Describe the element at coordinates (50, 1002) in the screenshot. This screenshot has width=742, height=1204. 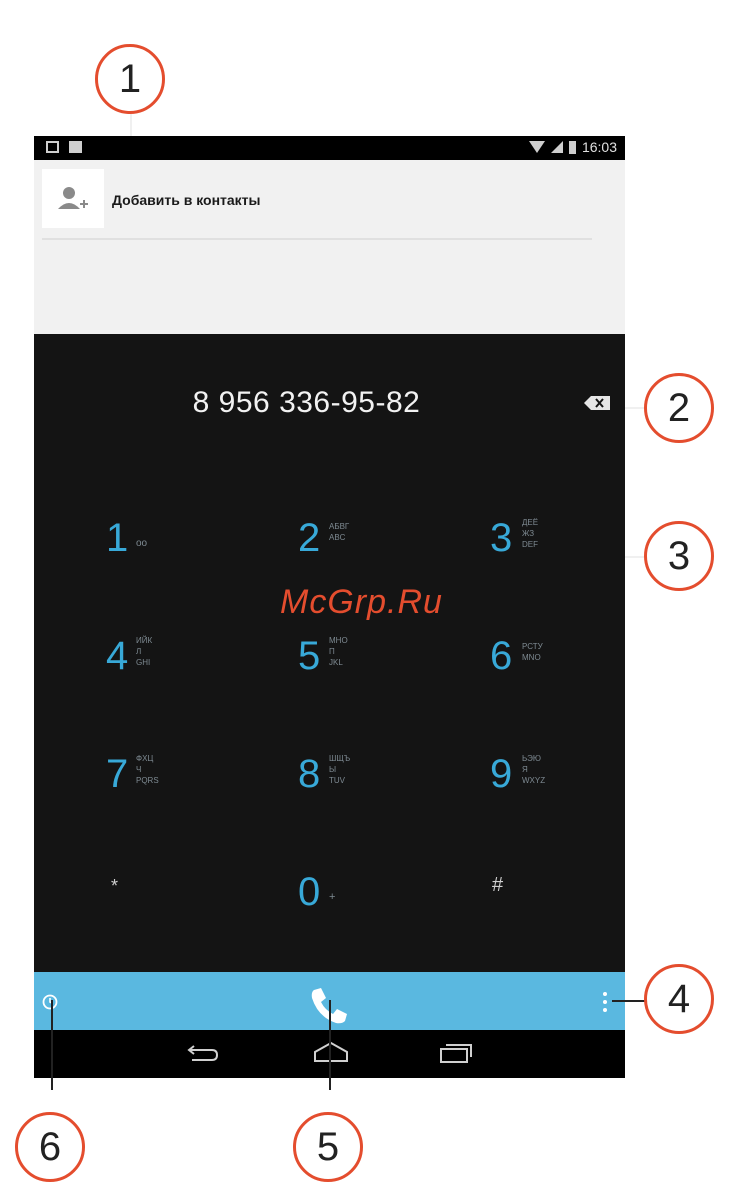
I see `call-history-icon` at that location.